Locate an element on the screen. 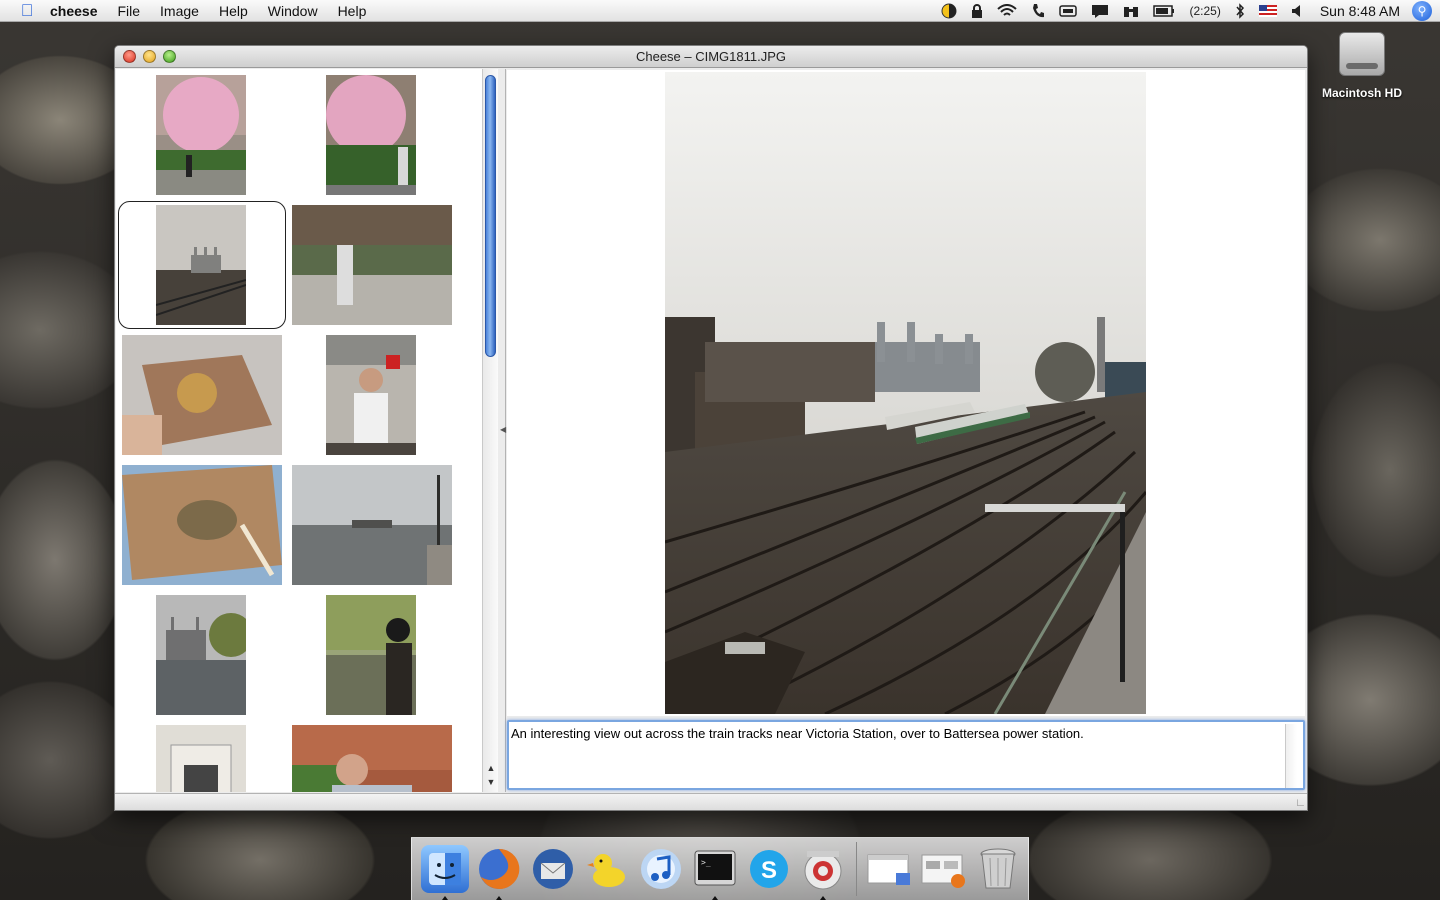 This screenshot has width=1440, height=900. window-statusbar: ∟ is located at coordinates (711, 801).